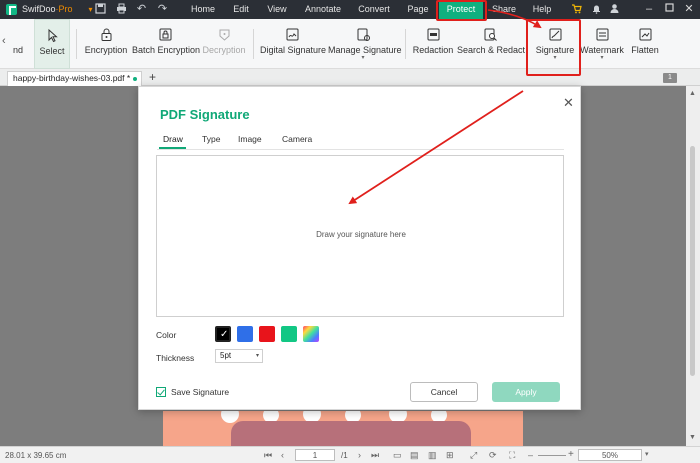  Describe the element at coordinates (493, 455) in the screenshot. I see `rotate-icon: ⟳` at that location.